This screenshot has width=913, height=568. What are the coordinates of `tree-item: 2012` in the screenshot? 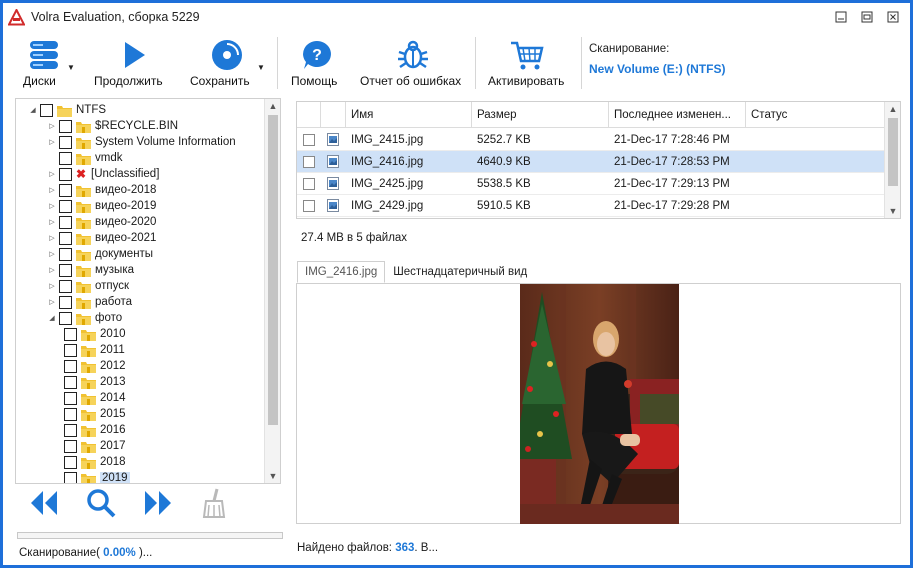 It's located at (95, 366).